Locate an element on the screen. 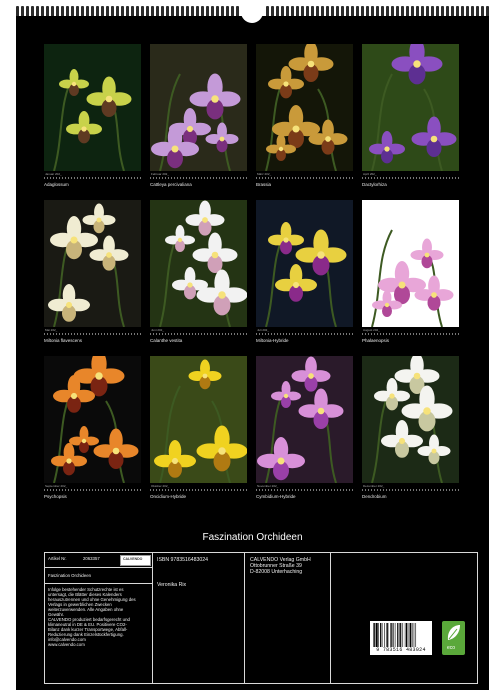 The height and width of the screenshot is (700, 504). month-thumbnail: Juli 202_ Miltonia-Hybride is located at coordinates (304, 278).